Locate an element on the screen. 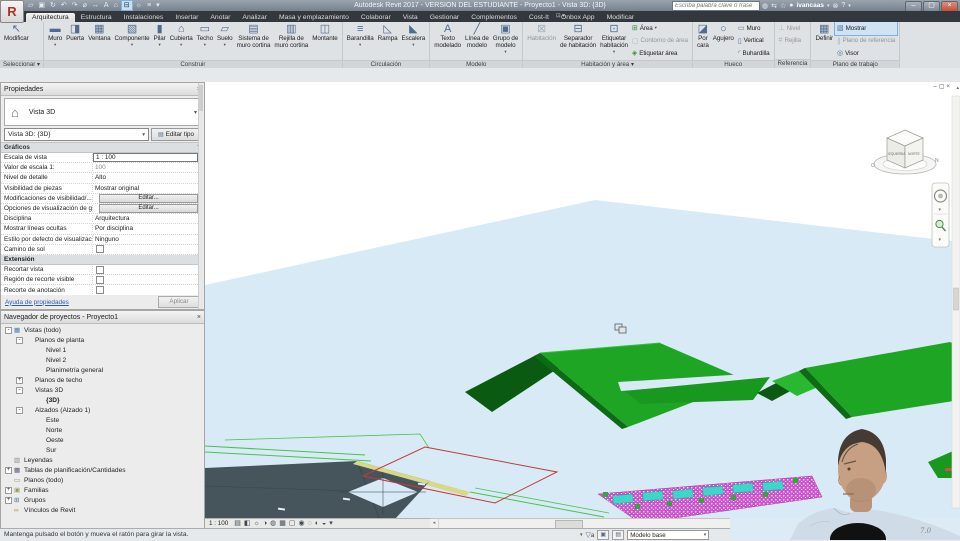  property-row: Recorte de anotación is located at coordinates (102, 290).